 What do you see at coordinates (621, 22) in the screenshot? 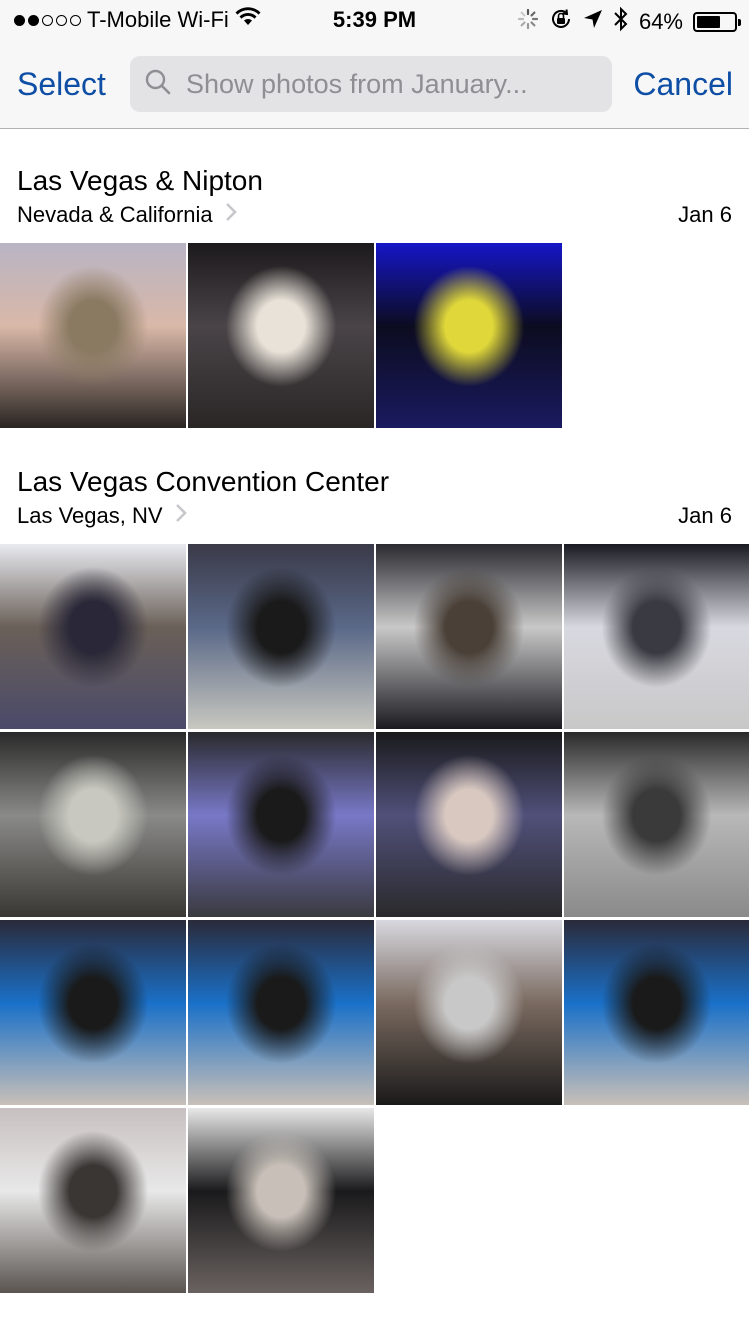
I see `bluetooth-icon` at bounding box center [621, 22].